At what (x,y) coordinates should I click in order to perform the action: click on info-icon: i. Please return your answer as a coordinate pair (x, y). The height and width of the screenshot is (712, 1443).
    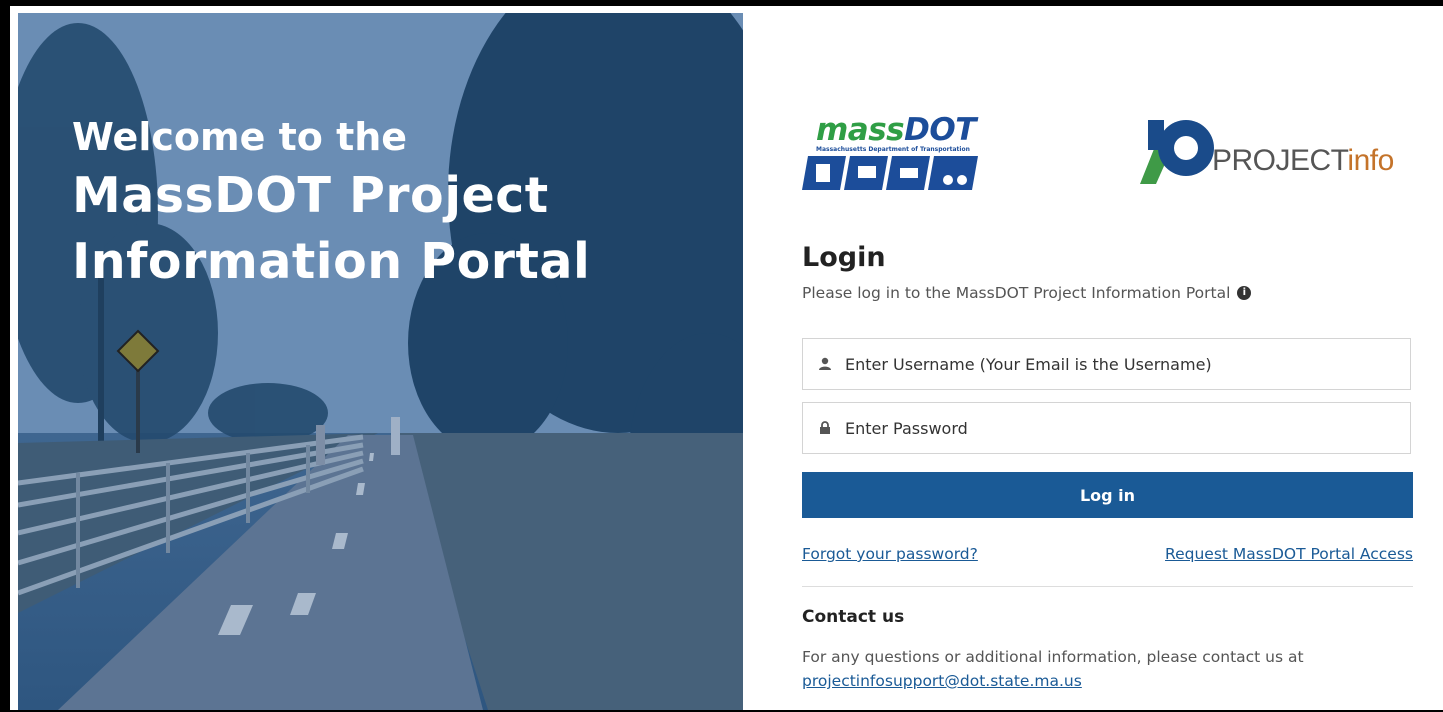
    Looking at the image, I should click on (1244, 293).